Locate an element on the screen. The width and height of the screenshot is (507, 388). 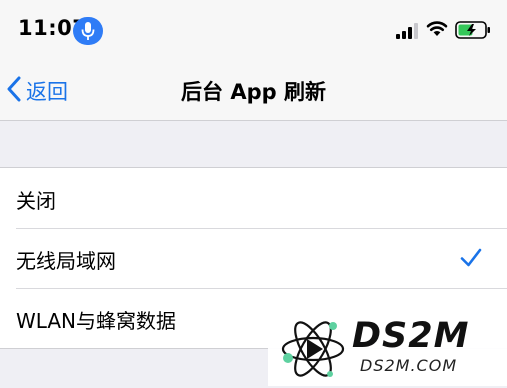
watermark-url: DS2M.COM is located at coordinates (409, 365).